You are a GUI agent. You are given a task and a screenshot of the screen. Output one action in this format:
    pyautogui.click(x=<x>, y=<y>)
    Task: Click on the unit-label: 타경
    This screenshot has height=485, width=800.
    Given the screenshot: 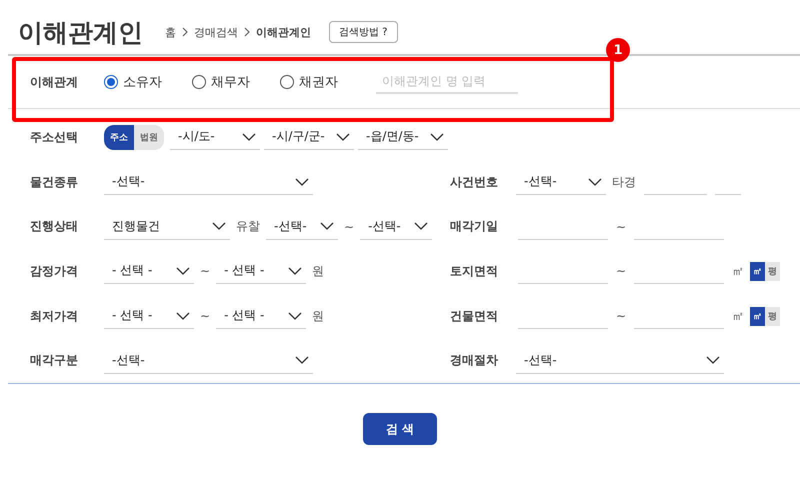 What is the action you would take?
    pyautogui.click(x=624, y=182)
    